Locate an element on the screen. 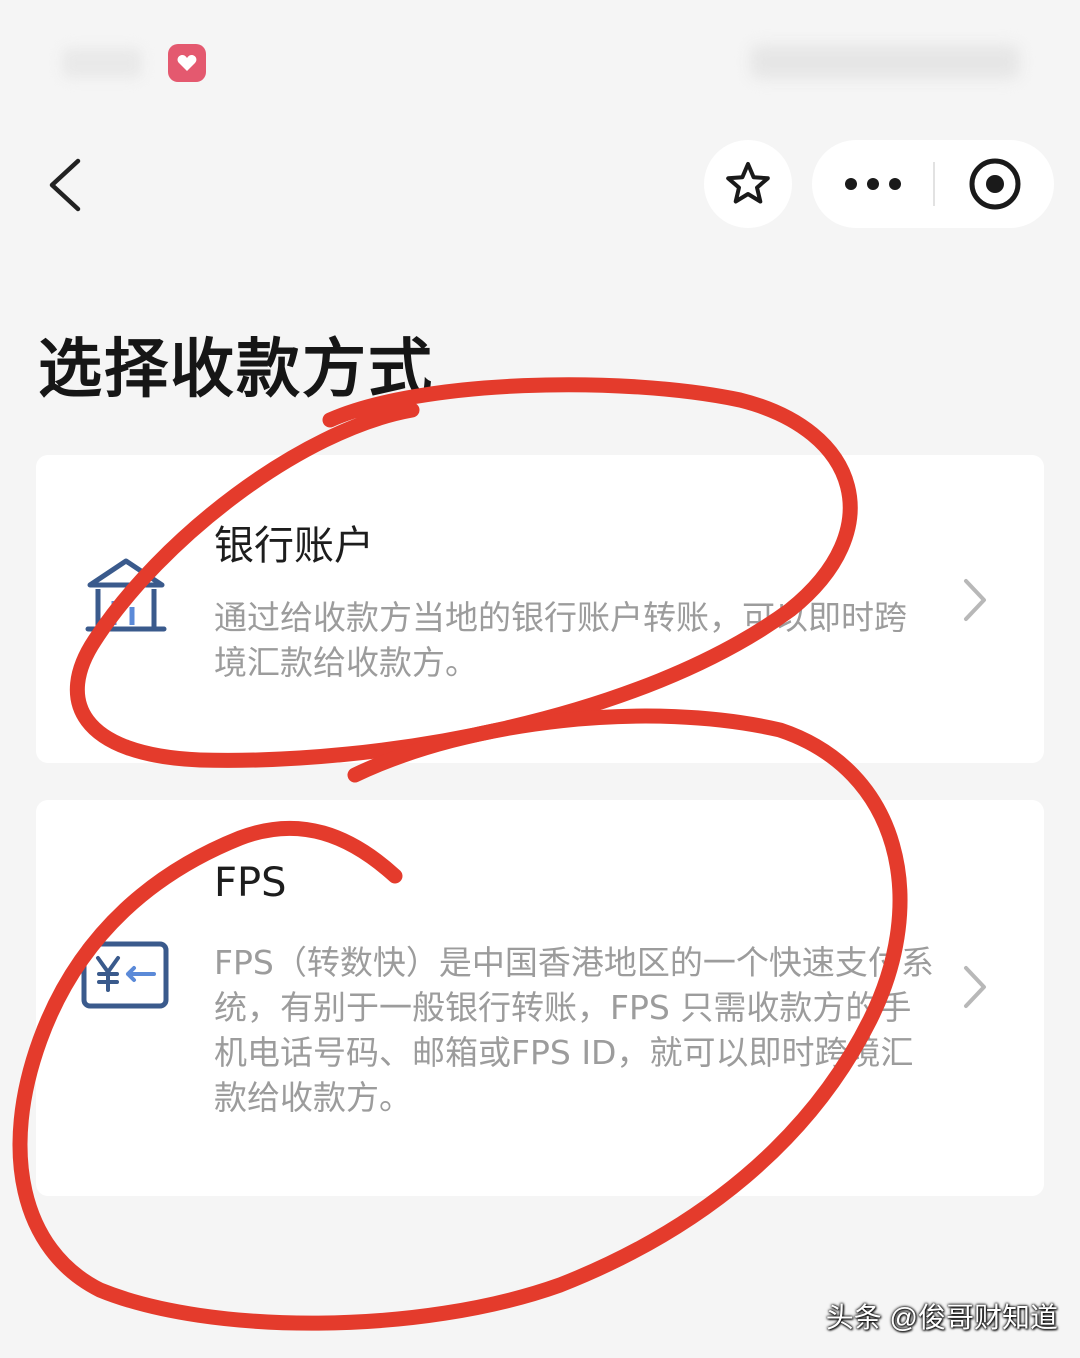 The height and width of the screenshot is (1358, 1080). app-notification-icon is located at coordinates (187, 63).